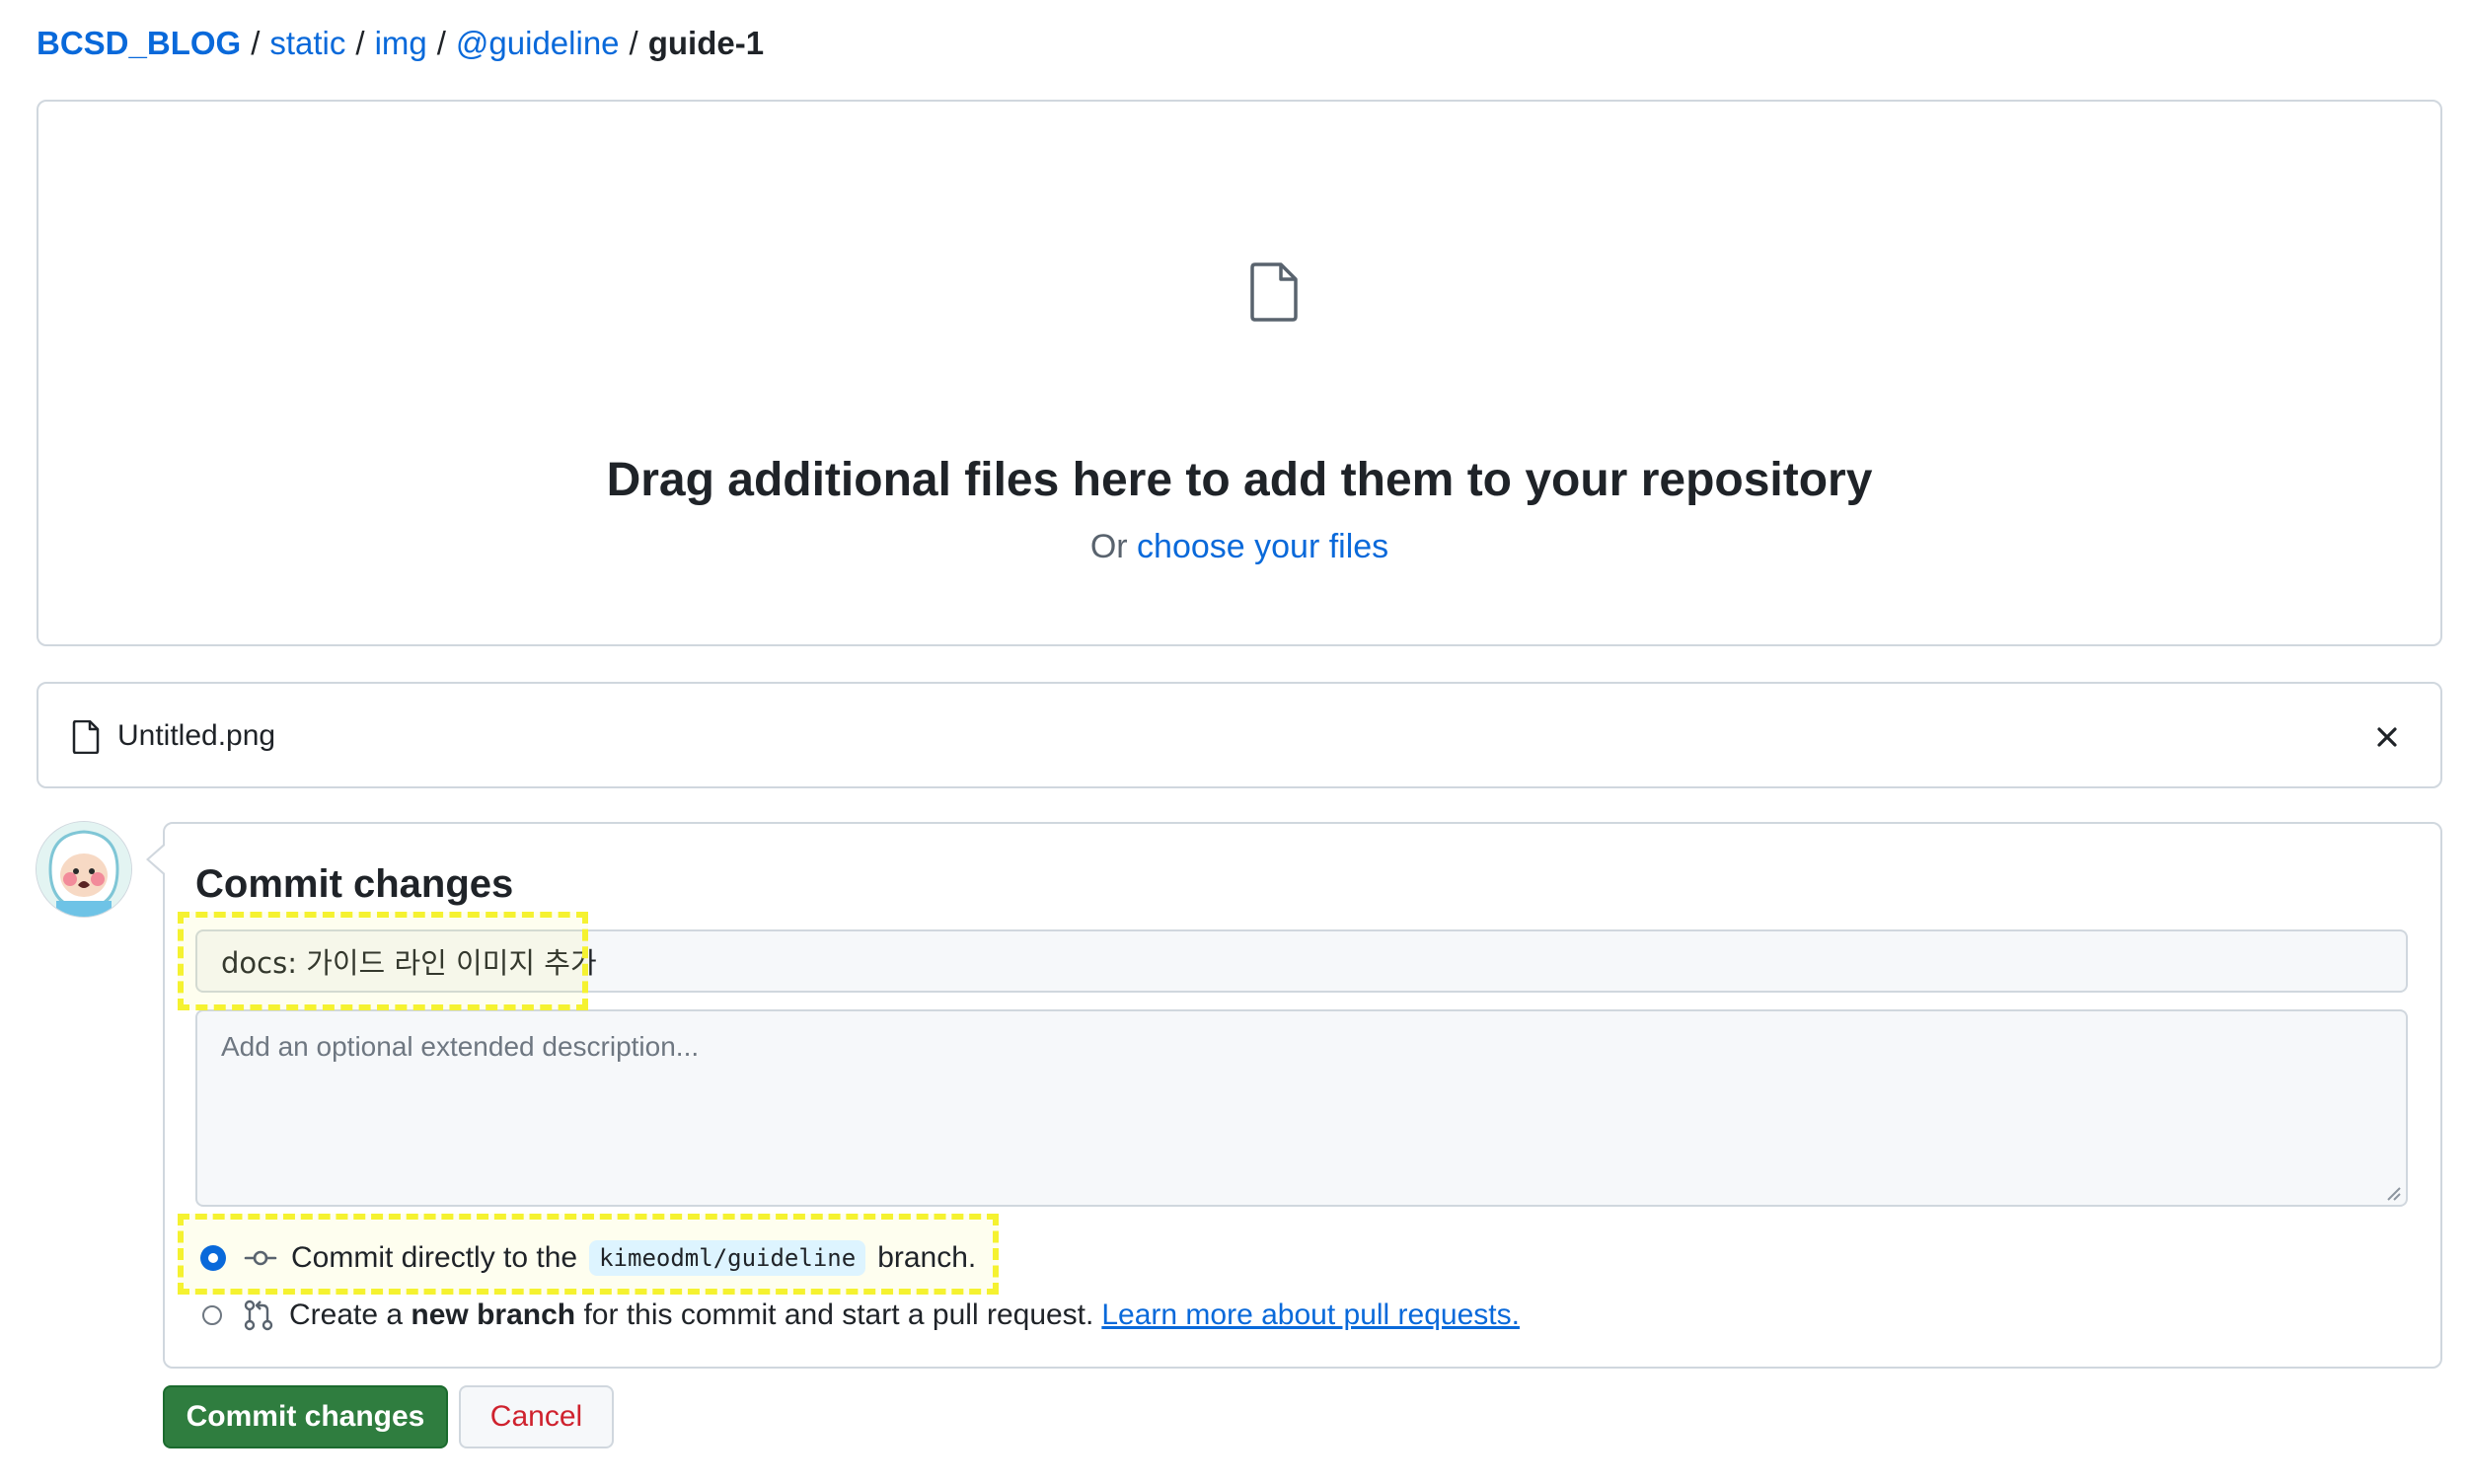 Image resolution: width=2469 pixels, height=1484 pixels. Describe the element at coordinates (139, 43) in the screenshot. I see `breadcrumb-repo-link: BCSD_BLOG` at that location.